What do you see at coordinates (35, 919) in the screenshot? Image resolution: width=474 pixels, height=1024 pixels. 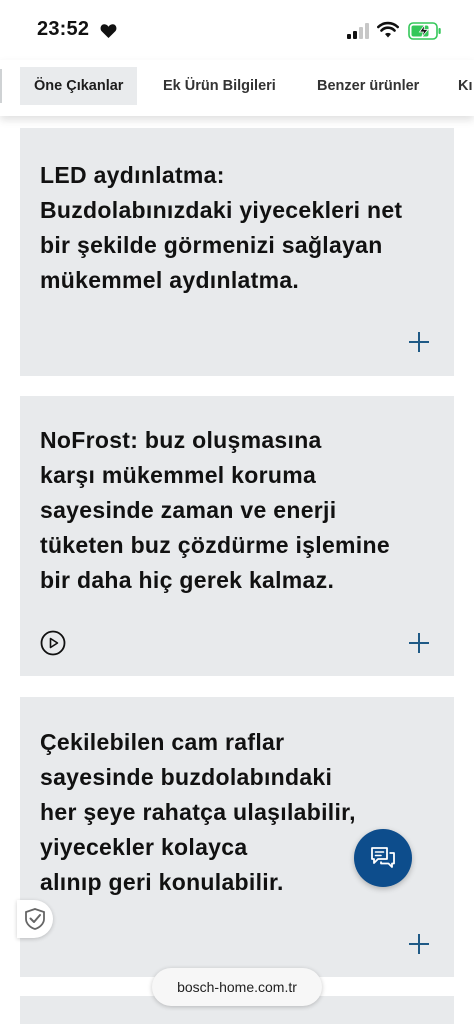 I see `trust-badge-check-icon` at bounding box center [35, 919].